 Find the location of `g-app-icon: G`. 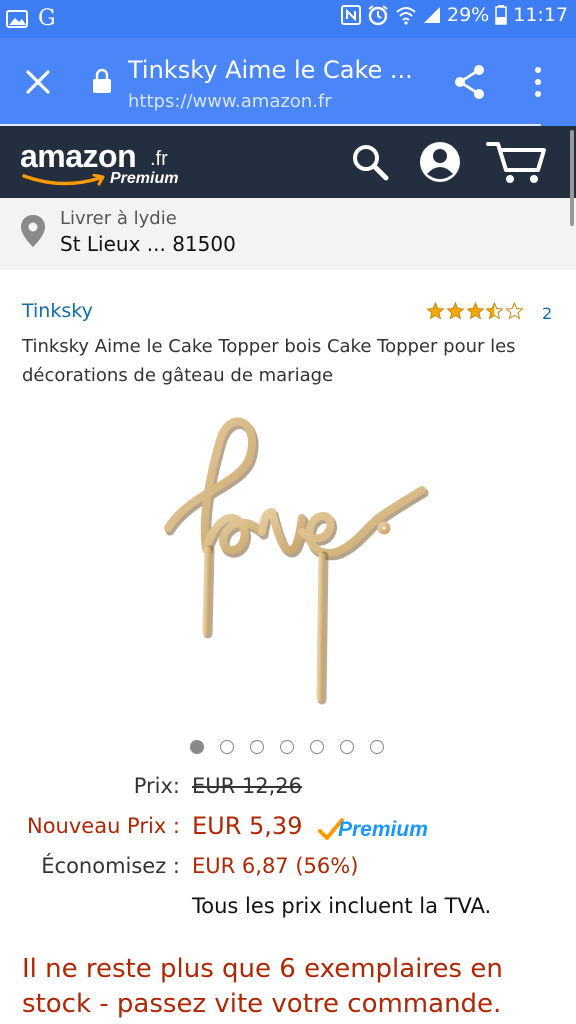

g-app-icon: G is located at coordinates (47, 18).